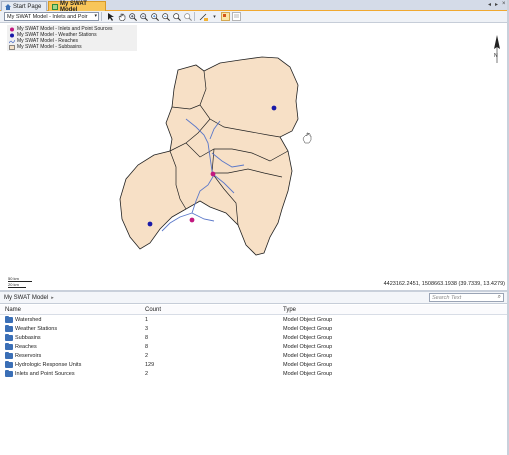  What do you see at coordinates (254, 328) in the screenshot?
I see `table-row: Weather Stations 3 Model Object Group` at bounding box center [254, 328].